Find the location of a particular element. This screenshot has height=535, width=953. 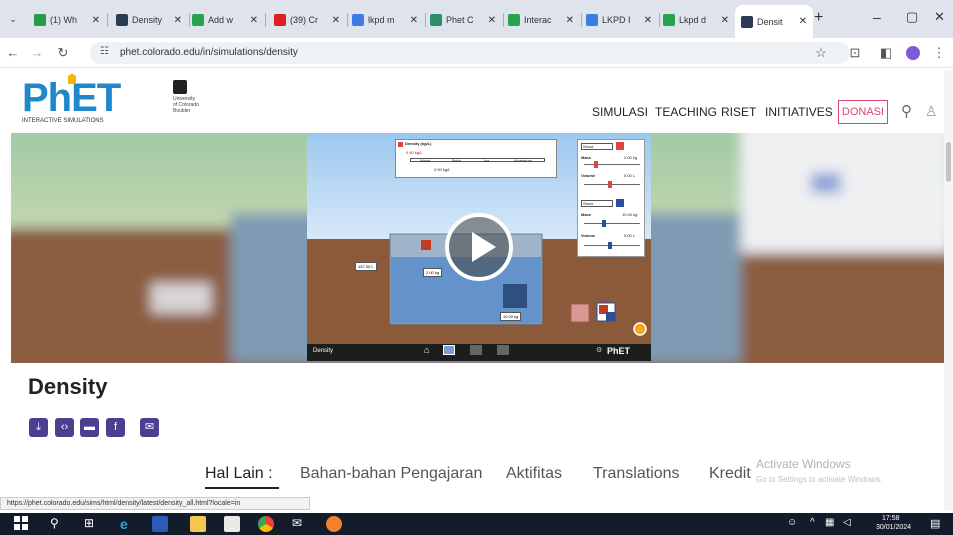

mass-a-thumb is located at coordinates (596, 164).